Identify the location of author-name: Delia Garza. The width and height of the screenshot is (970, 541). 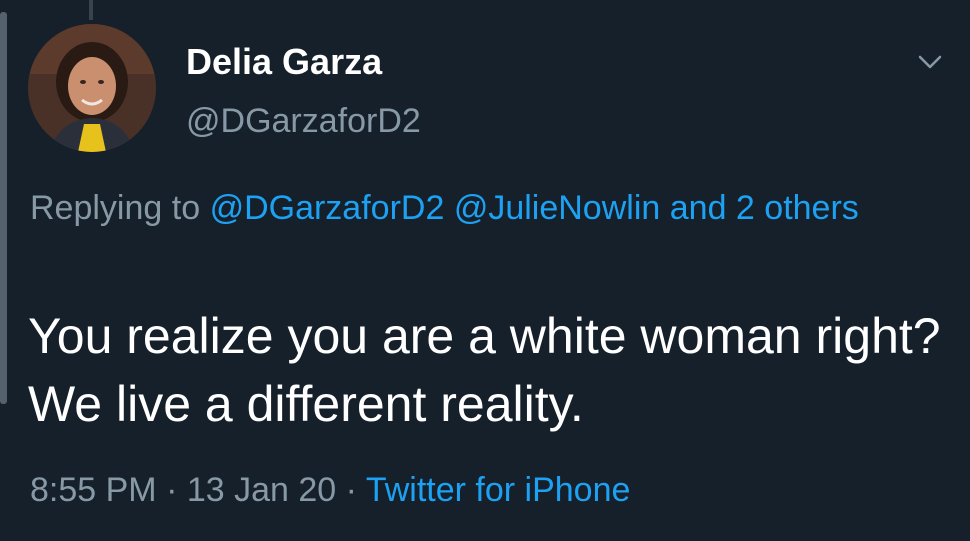
(284, 62).